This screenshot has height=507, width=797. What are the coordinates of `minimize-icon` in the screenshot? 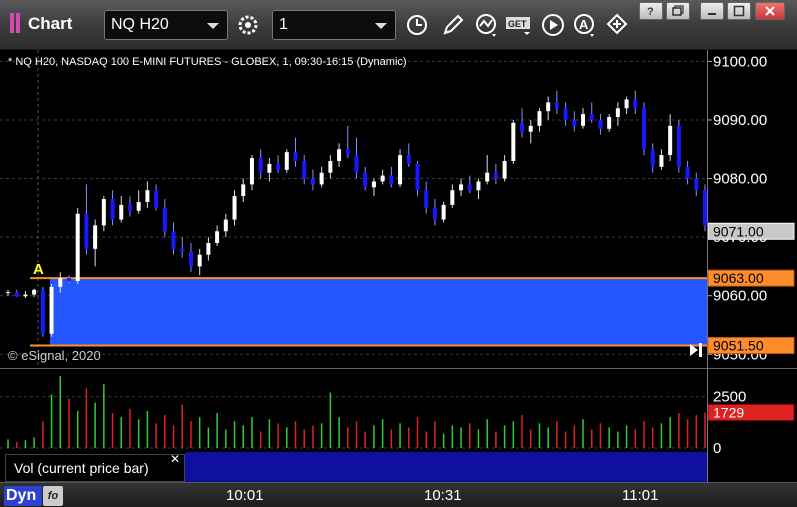 It's located at (712, 14).